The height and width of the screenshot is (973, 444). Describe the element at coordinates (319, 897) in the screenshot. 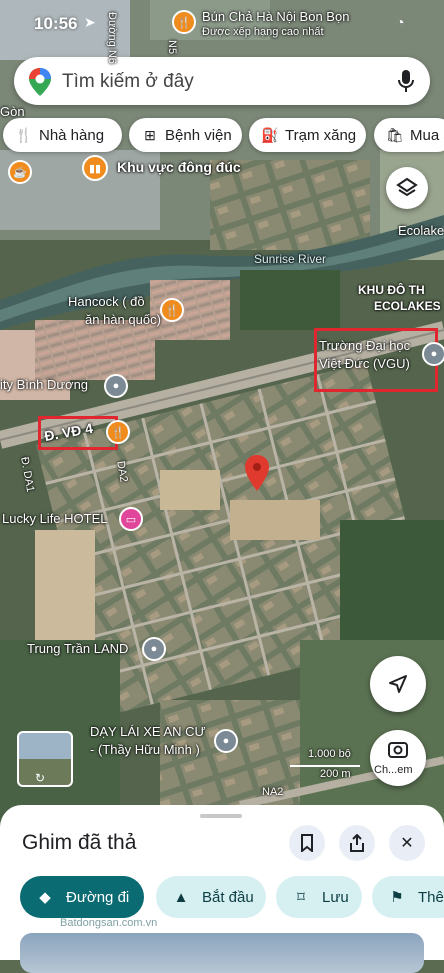

I see `save-button: ⌑ Lưu` at that location.